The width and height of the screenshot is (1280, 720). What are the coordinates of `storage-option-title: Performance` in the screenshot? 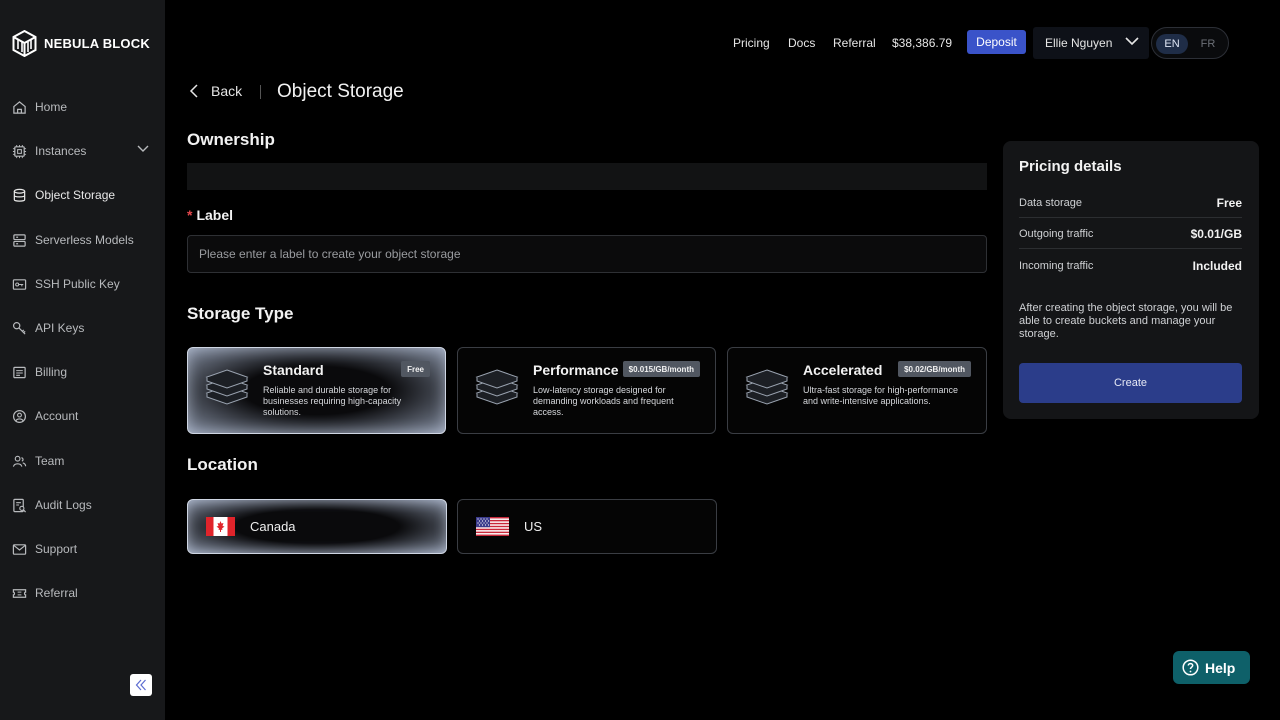 It's located at (576, 370).